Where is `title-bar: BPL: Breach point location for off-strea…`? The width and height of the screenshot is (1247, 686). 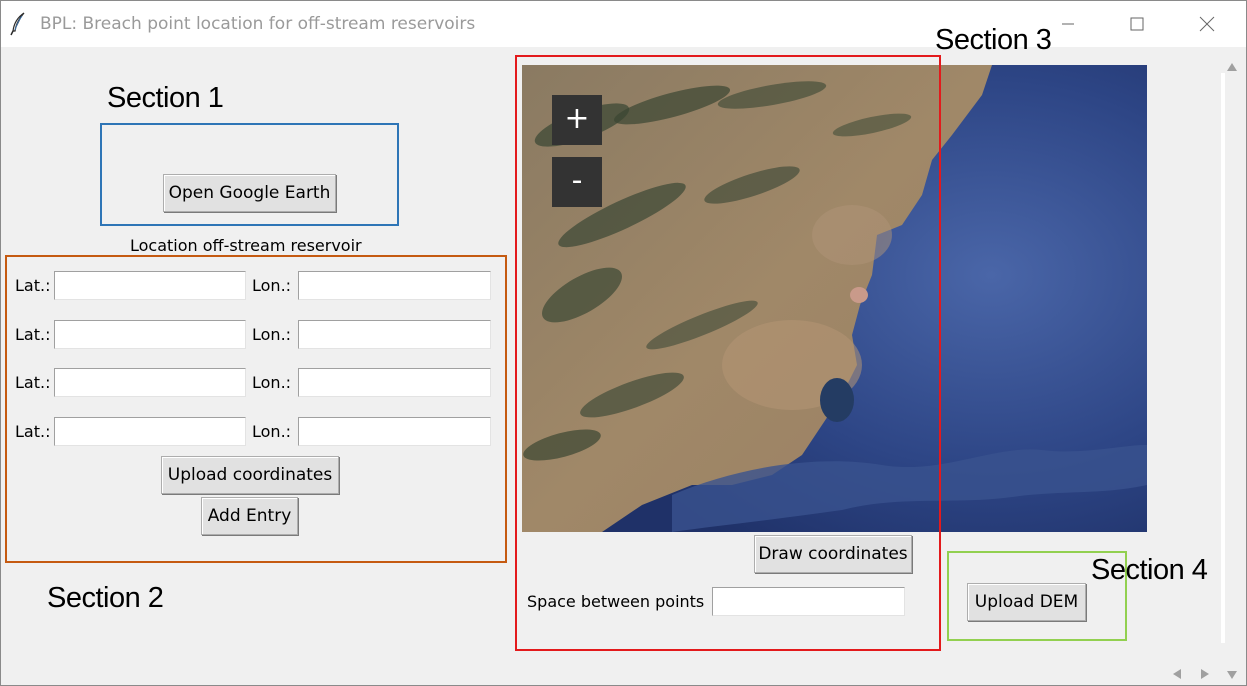
title-bar: BPL: Breach point location for off-strea… is located at coordinates (623, 24).